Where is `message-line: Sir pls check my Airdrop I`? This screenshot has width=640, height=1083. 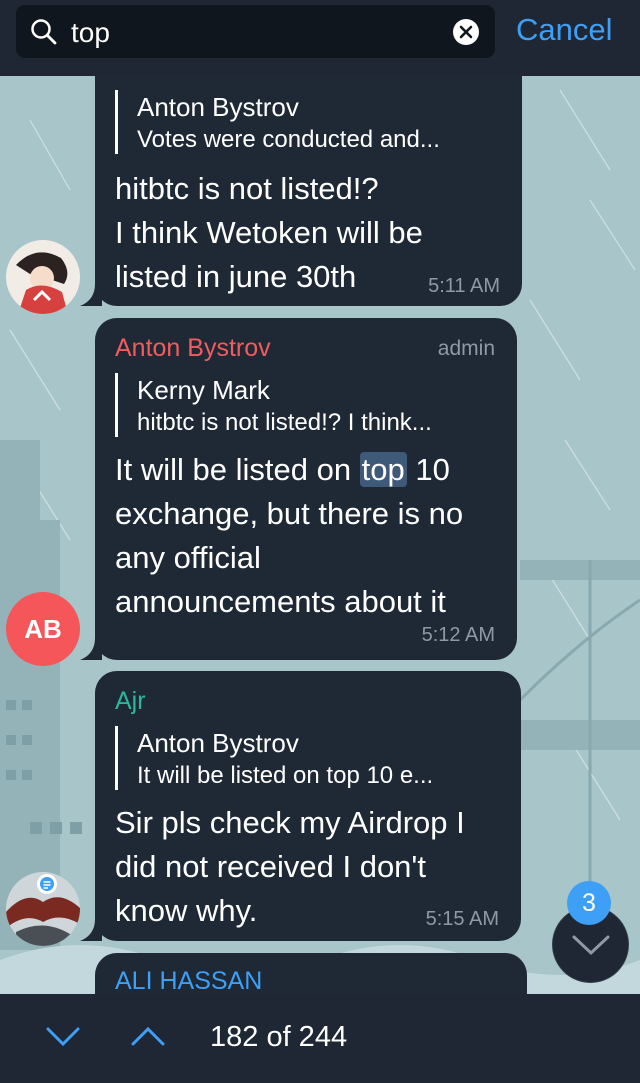 message-line: Sir pls check my Airdrop I is located at coordinates (290, 822).